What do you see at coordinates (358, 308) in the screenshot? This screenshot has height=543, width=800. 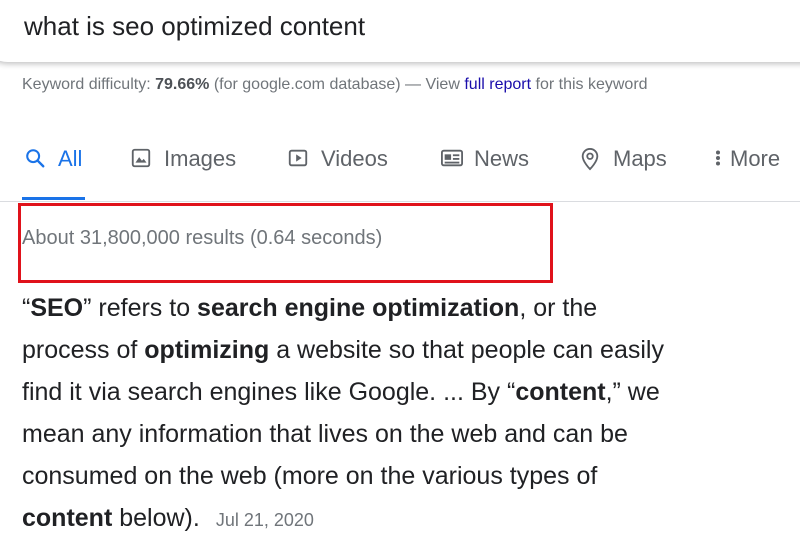 I see `snippet-bold: search engine optimization` at bounding box center [358, 308].